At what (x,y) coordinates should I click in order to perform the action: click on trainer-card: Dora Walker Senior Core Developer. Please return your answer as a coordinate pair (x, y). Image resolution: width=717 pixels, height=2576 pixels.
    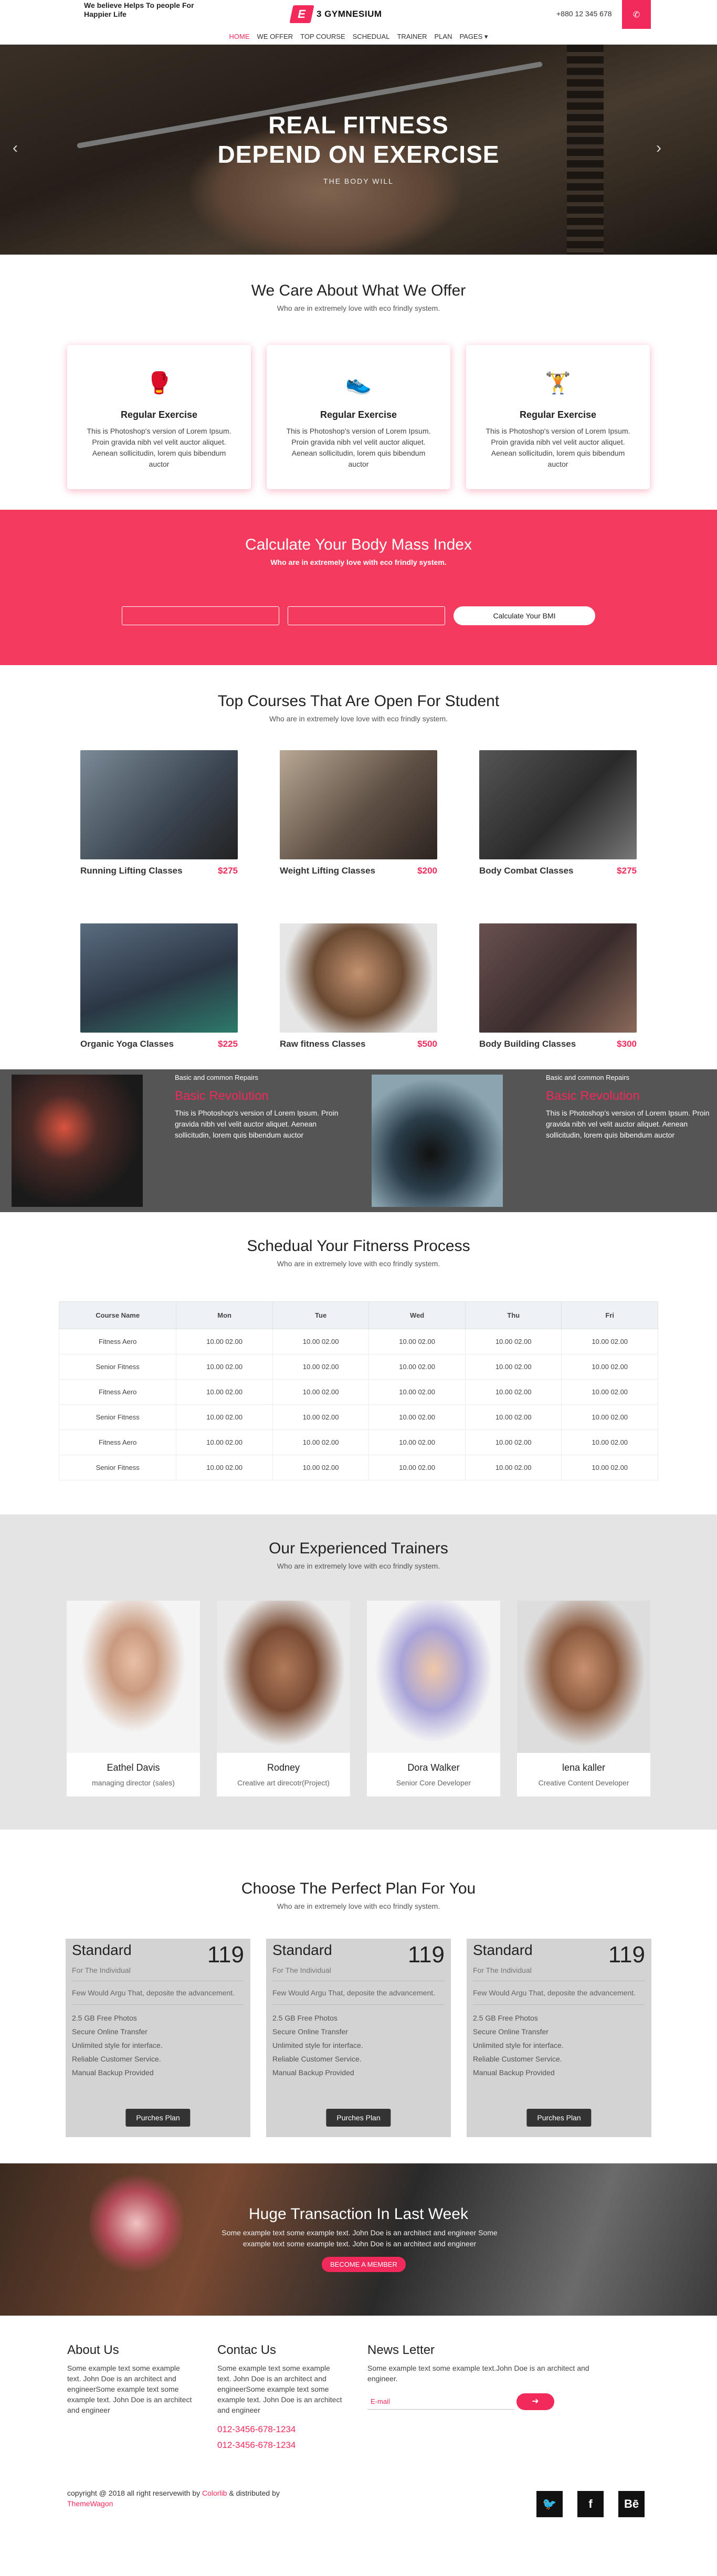
    Looking at the image, I should click on (433, 1699).